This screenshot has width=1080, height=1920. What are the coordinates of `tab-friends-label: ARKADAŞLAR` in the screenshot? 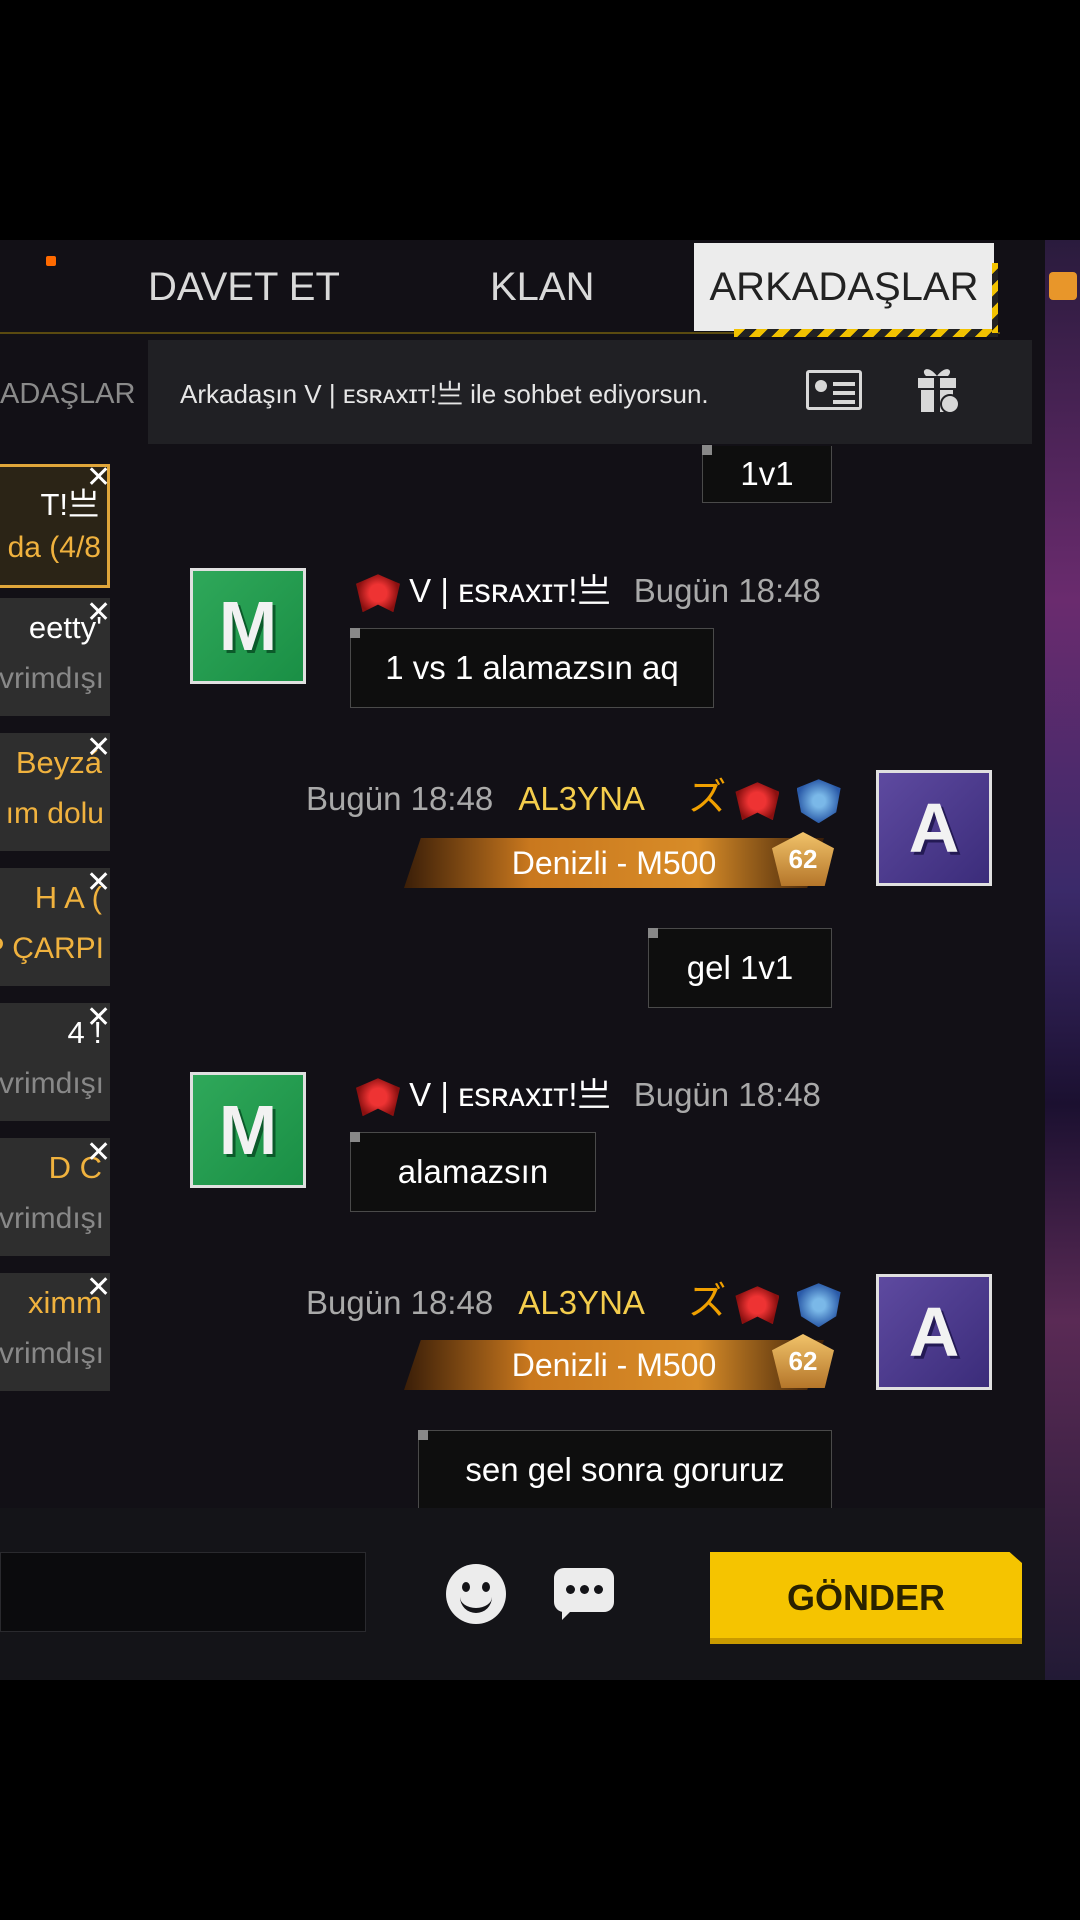 It's located at (844, 286).